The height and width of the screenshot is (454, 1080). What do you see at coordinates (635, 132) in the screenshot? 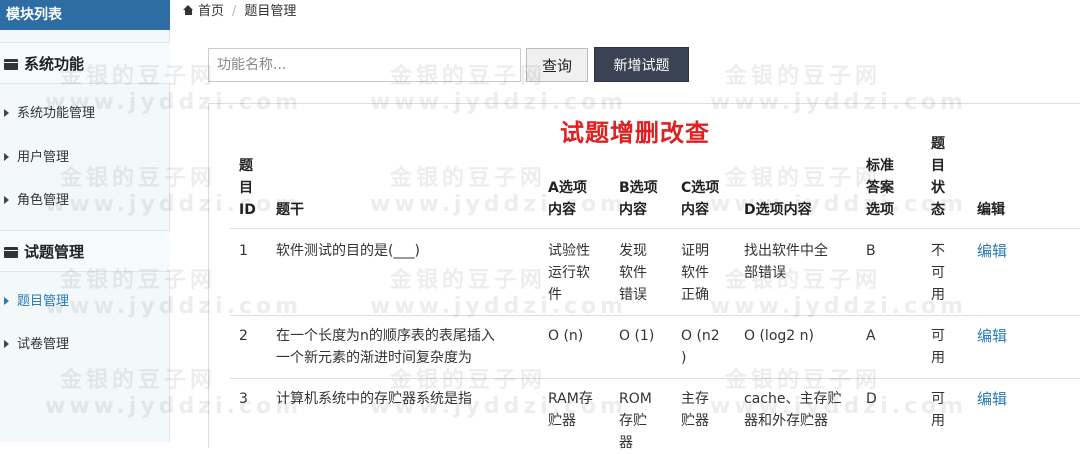
I see `table-title: 试题增删改查` at bounding box center [635, 132].